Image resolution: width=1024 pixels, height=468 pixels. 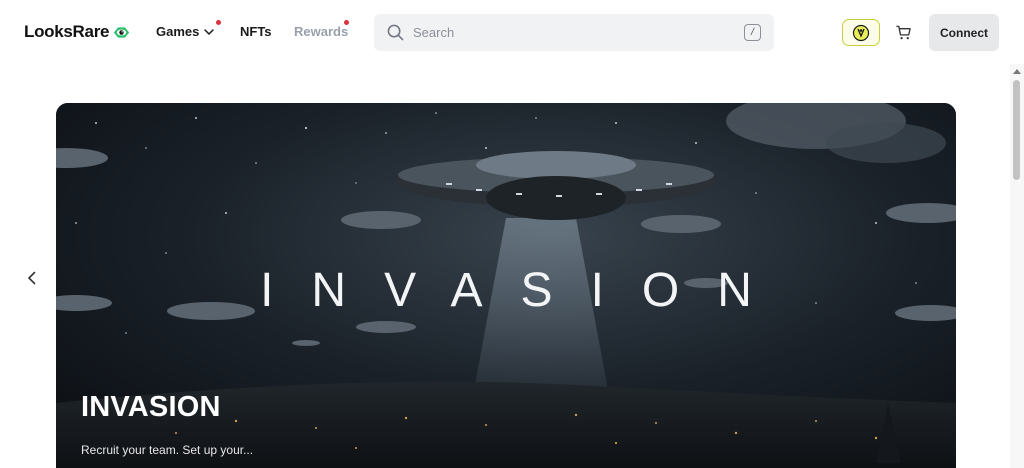 What do you see at coordinates (178, 31) in the screenshot?
I see `nav-games-label: Games` at bounding box center [178, 31].